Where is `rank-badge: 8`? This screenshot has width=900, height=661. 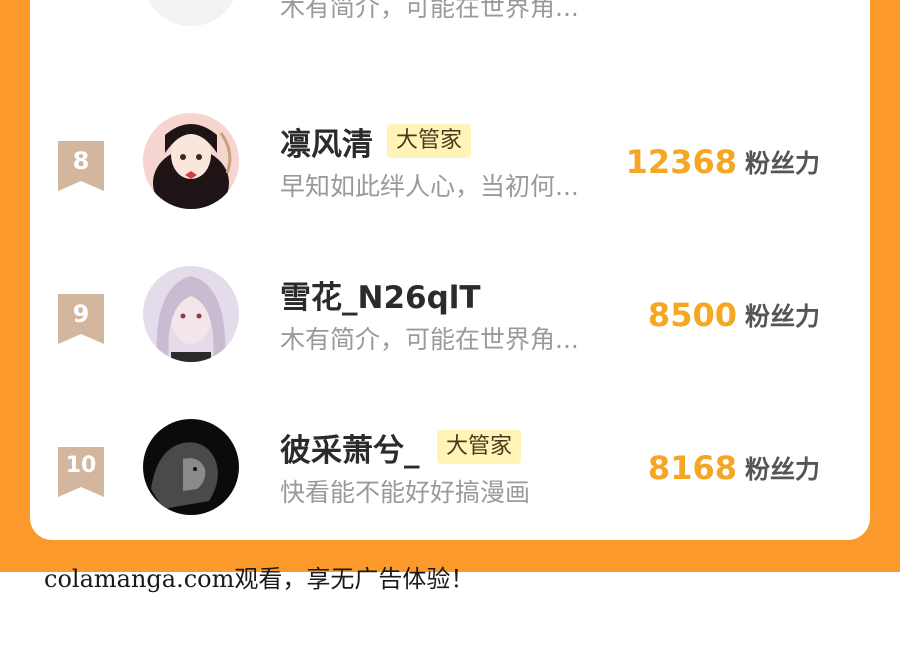 rank-badge: 8 is located at coordinates (81, 166).